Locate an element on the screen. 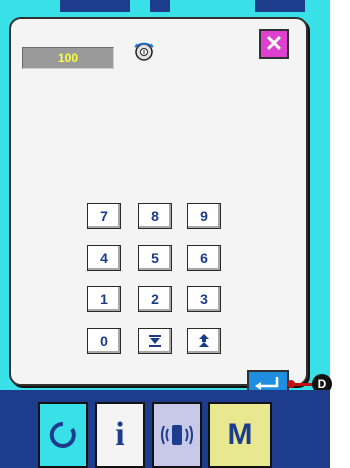 Image resolution: width=350 pixels, height=468 pixels. mode-label: M is located at coordinates (240, 434).